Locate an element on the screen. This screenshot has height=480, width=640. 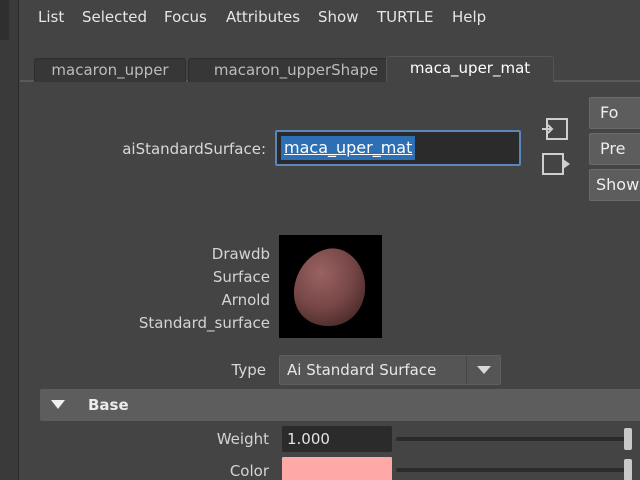
left-panel-edge is located at coordinates (9, 240).